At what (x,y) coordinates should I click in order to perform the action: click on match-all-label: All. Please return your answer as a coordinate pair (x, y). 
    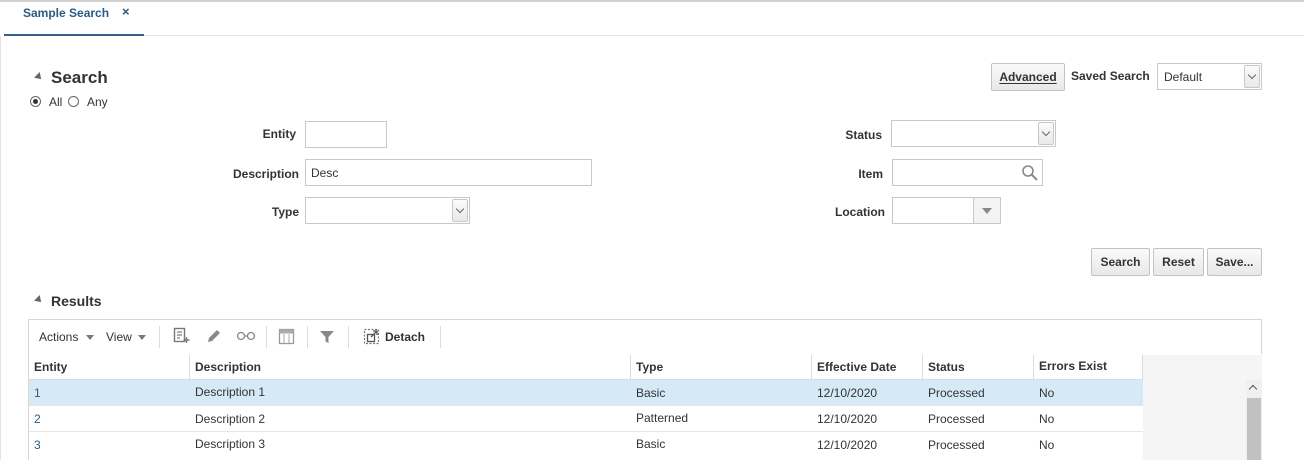
    Looking at the image, I should click on (56, 102).